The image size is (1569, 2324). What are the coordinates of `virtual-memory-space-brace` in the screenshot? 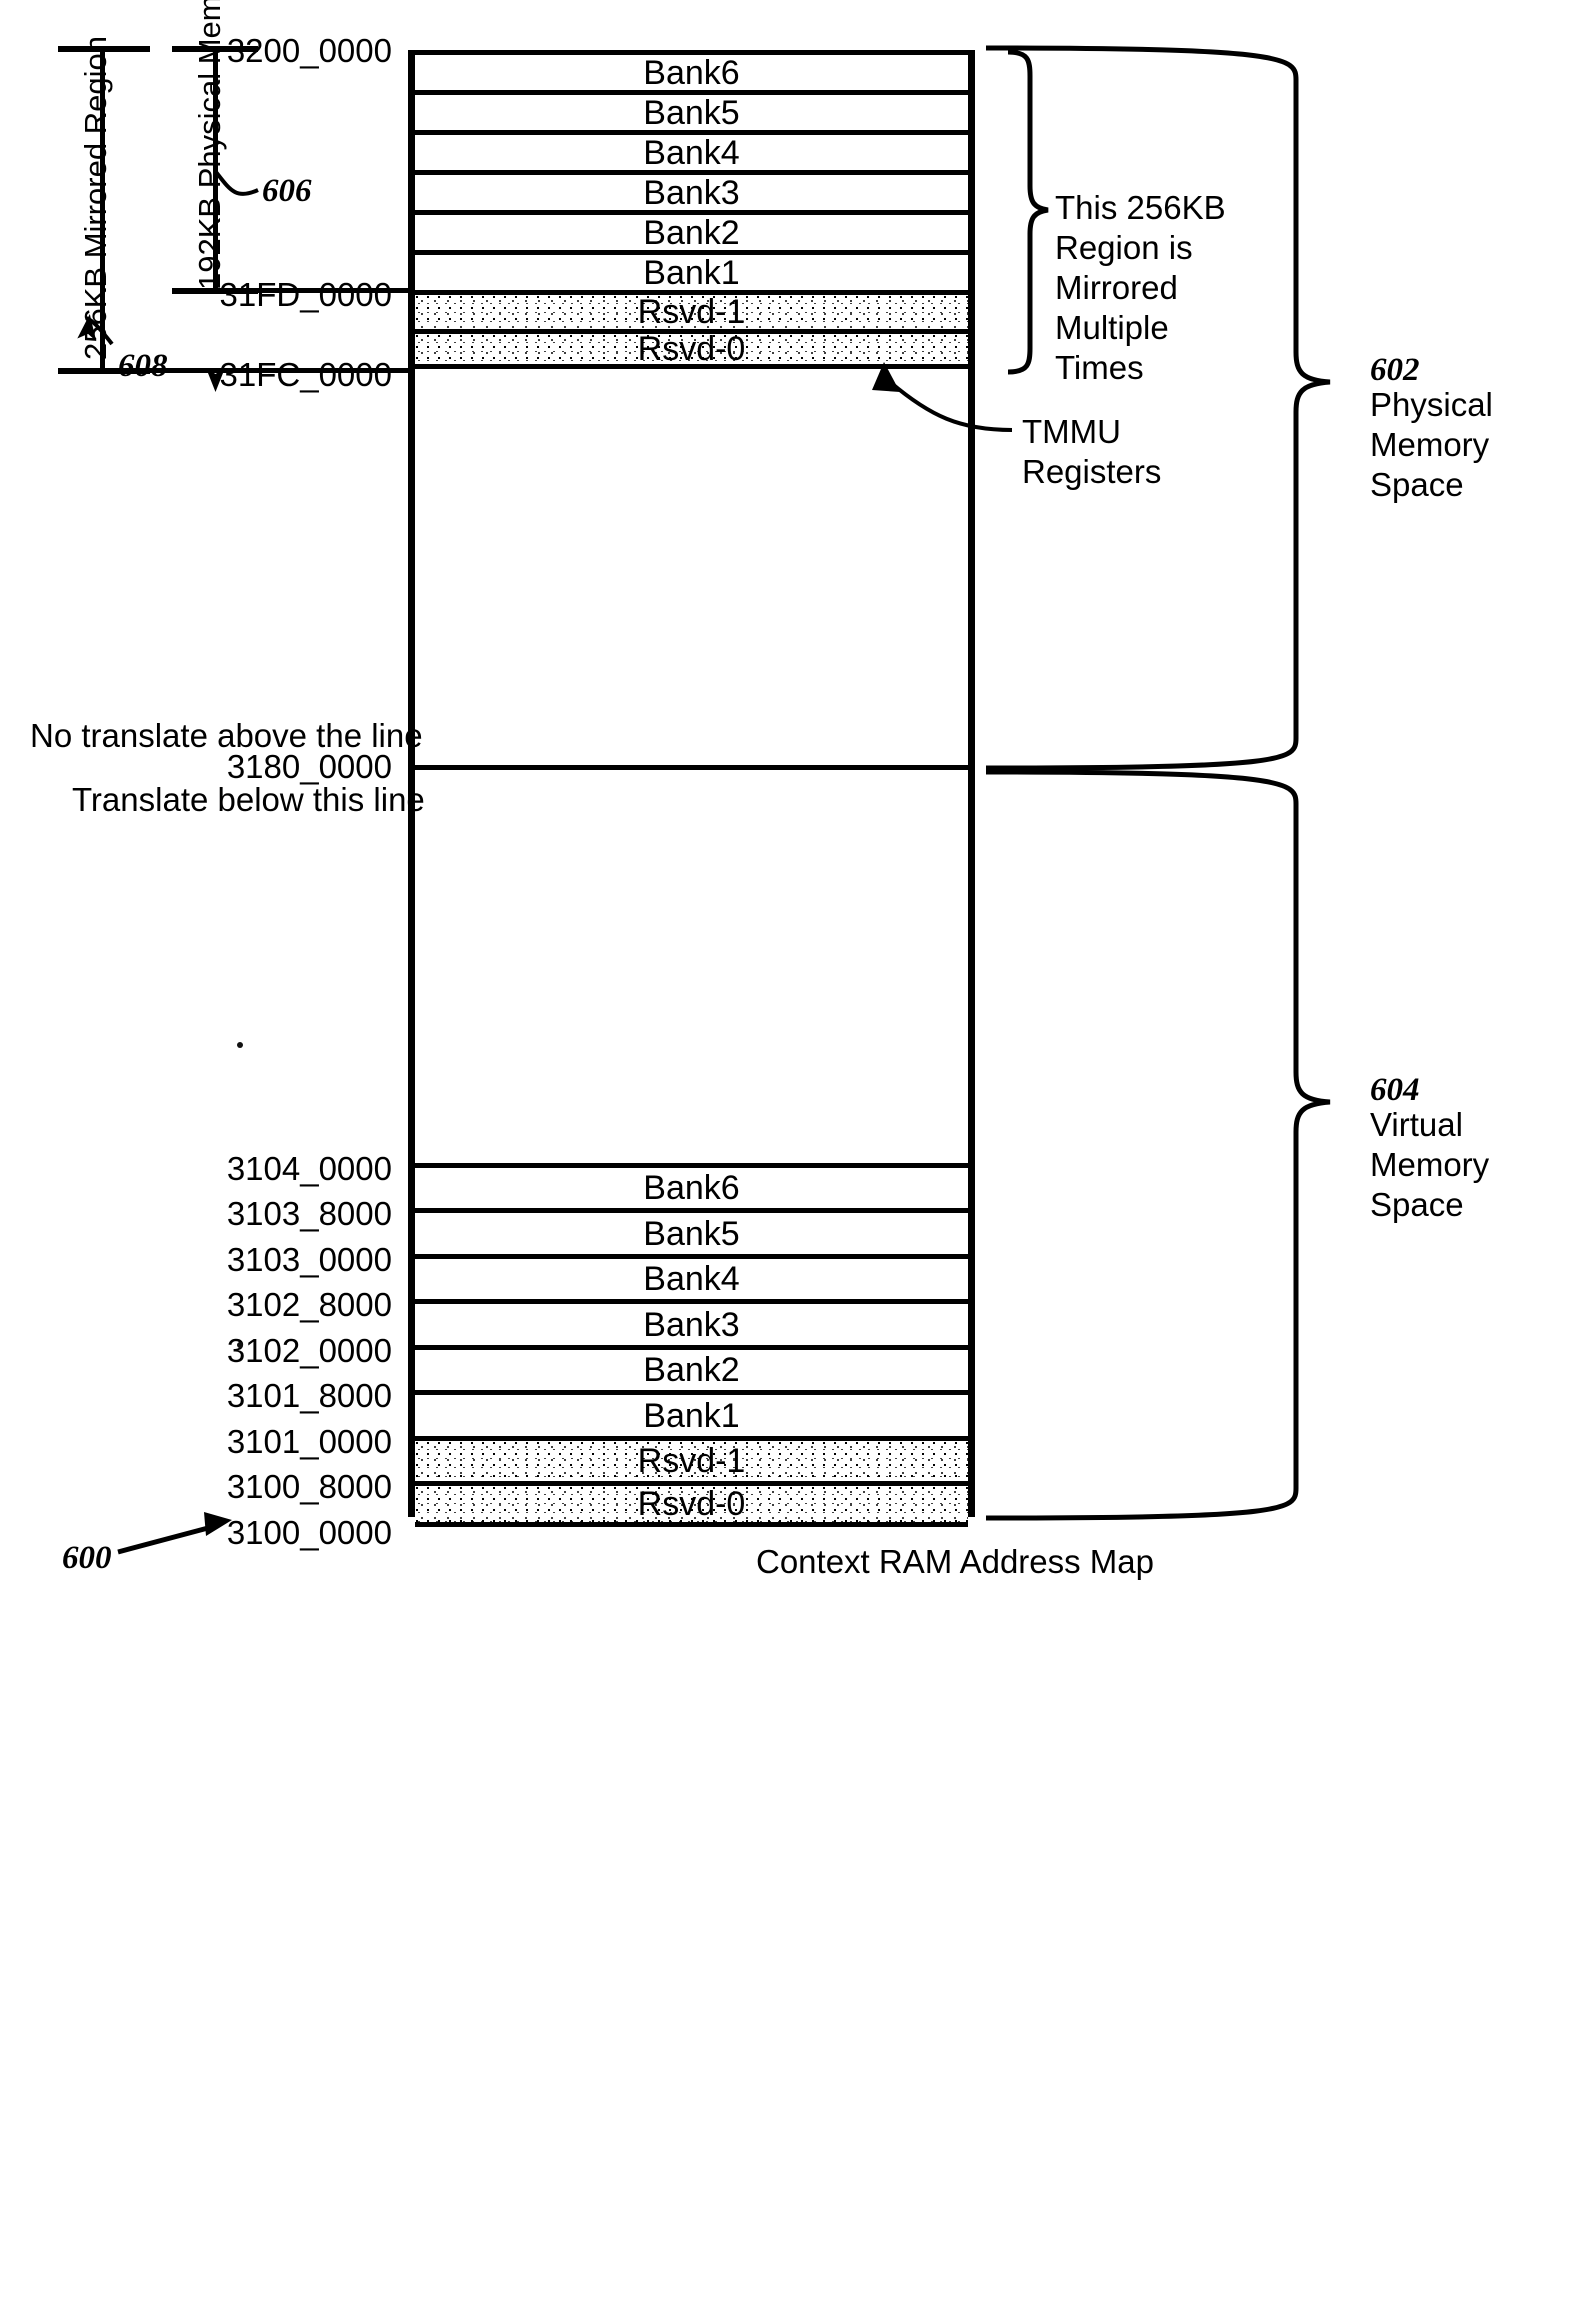 It's located at (1158, 1145).